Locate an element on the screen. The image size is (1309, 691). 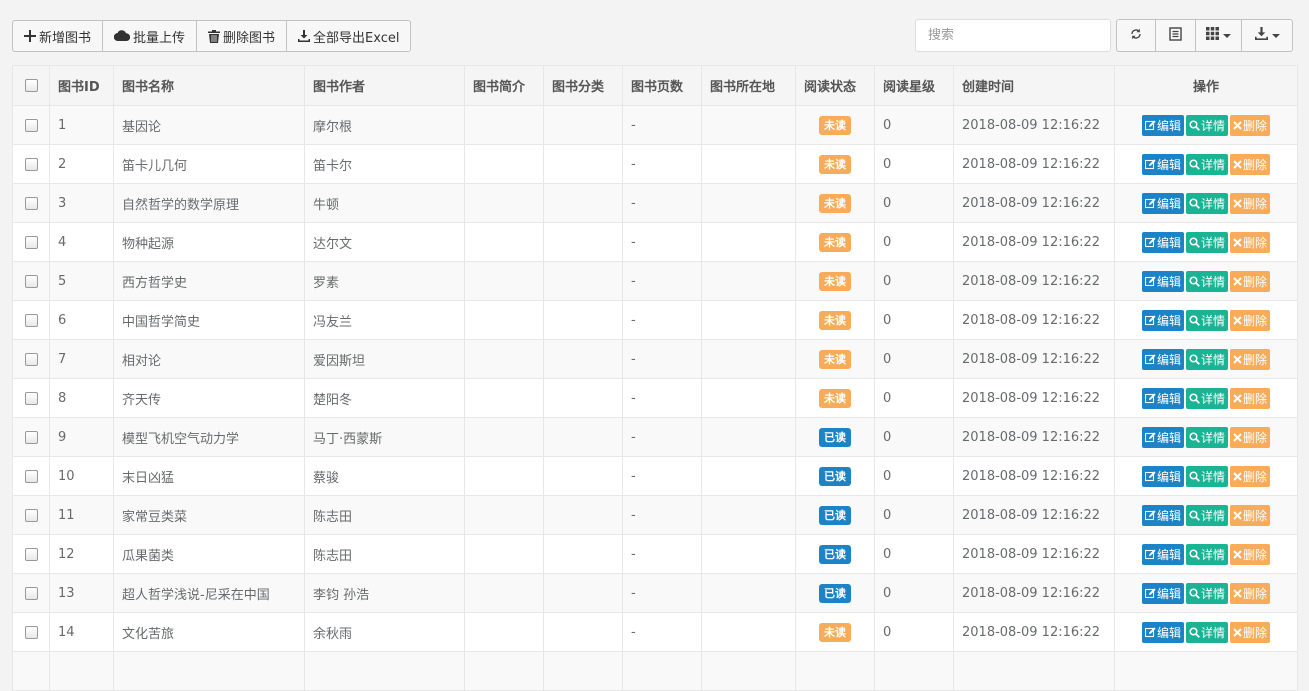
table-row: 14 文化苦旅 余秋雨 - 未读 0 2018-08-09 12:16:22 编辑 详情 删除 is located at coordinates (655, 632).